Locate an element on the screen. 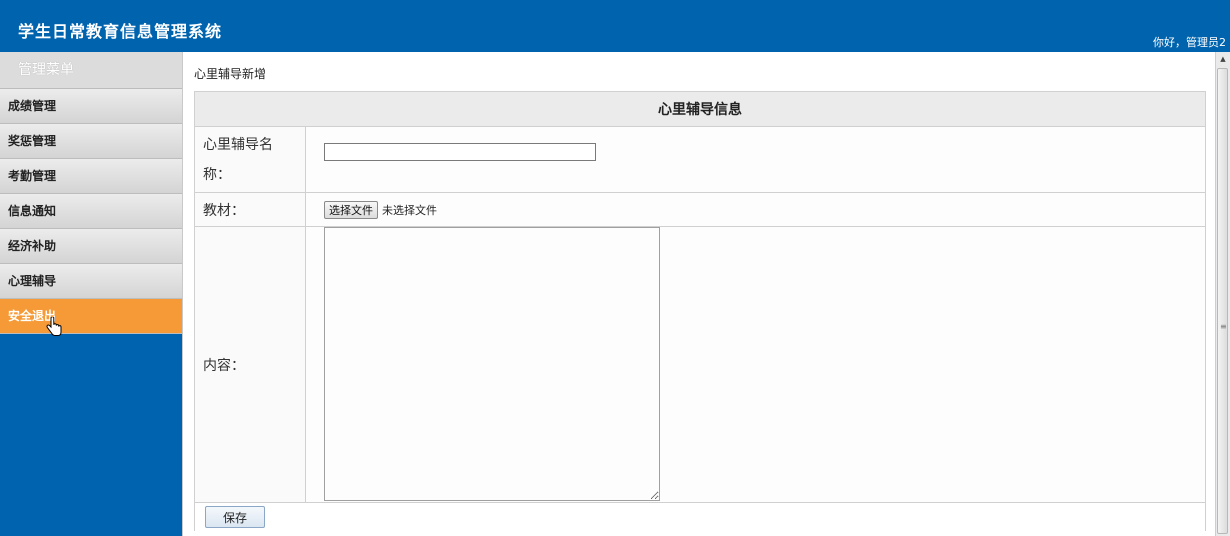 This screenshot has height=536, width=1230. hand-cursor-icon is located at coordinates (54, 326).